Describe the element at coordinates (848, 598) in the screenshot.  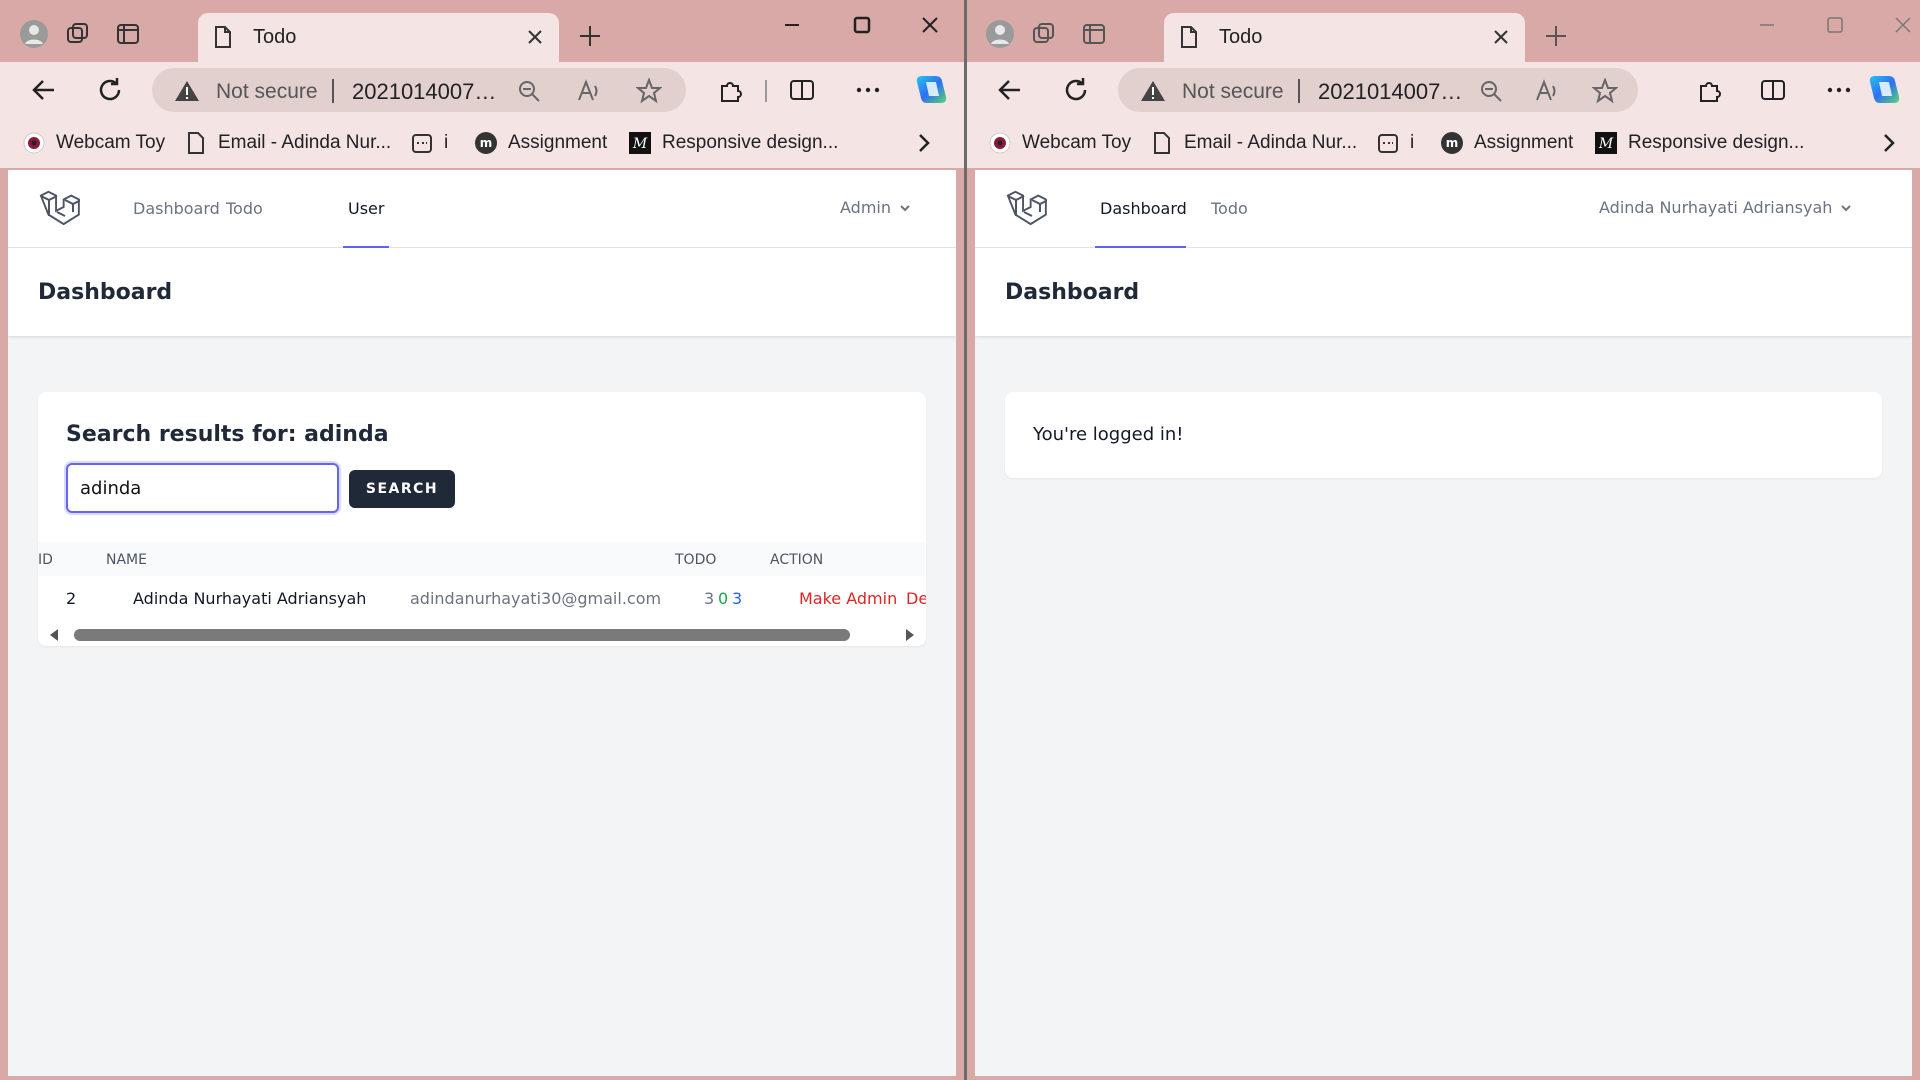
I see `make-admin-button: Make Admin` at that location.